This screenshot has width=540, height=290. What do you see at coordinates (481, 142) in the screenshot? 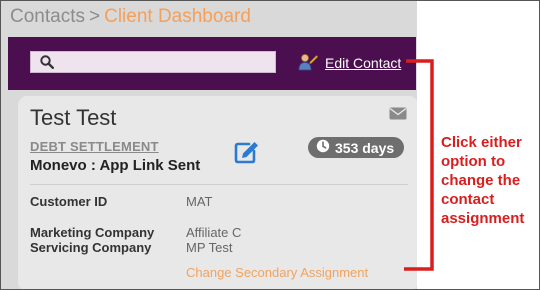
I see `callout-line: Click either` at bounding box center [481, 142].